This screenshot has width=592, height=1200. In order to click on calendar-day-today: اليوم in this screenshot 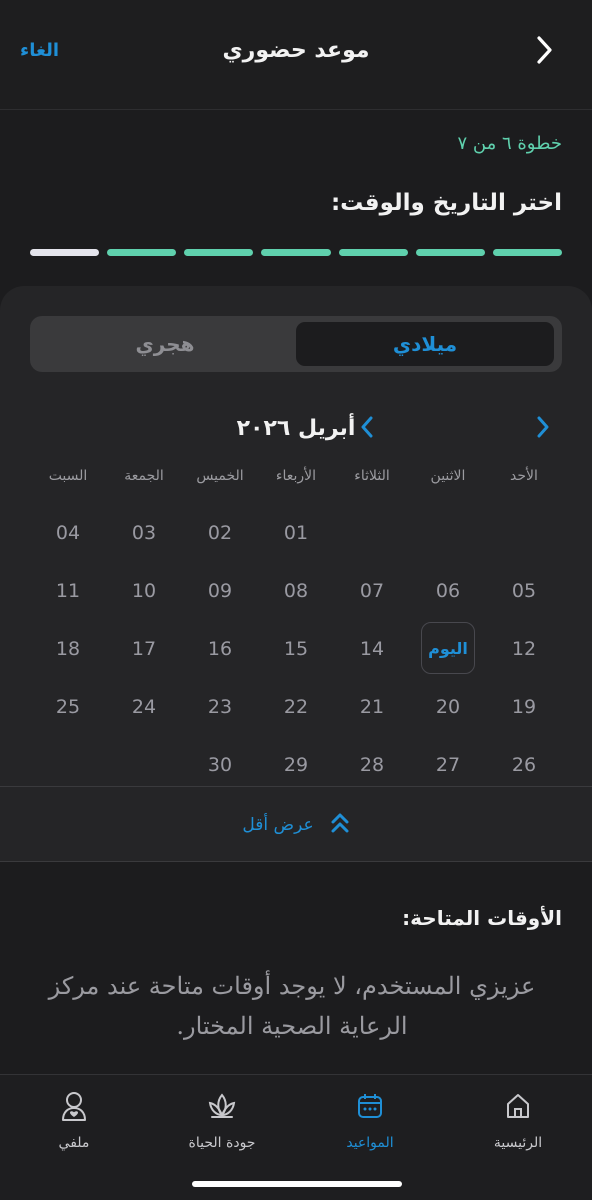, I will do `click(448, 648)`.